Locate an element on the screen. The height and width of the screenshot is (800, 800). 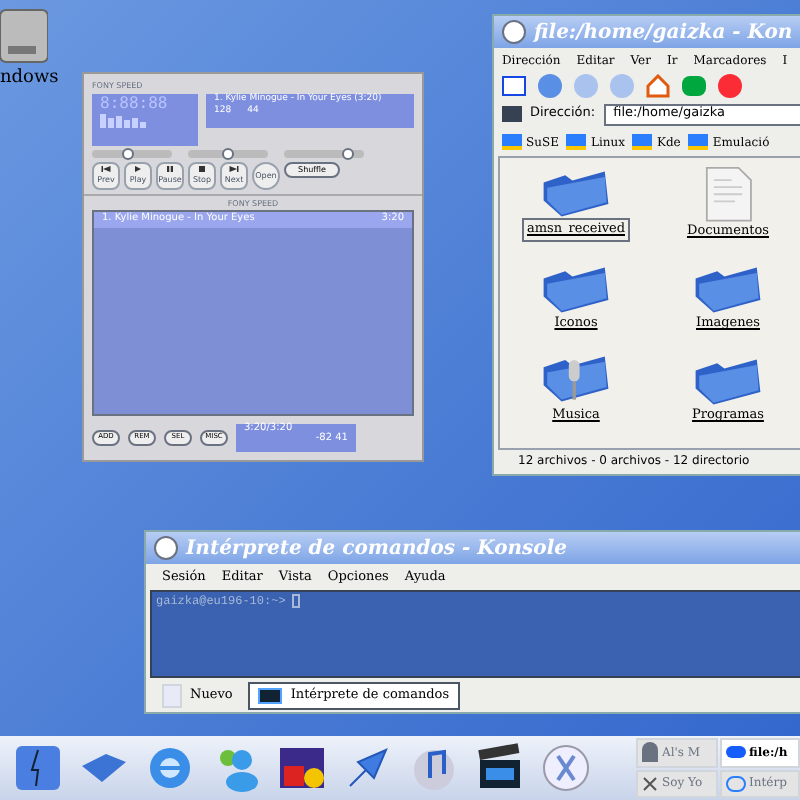
next-icon is located at coordinates (234, 169).